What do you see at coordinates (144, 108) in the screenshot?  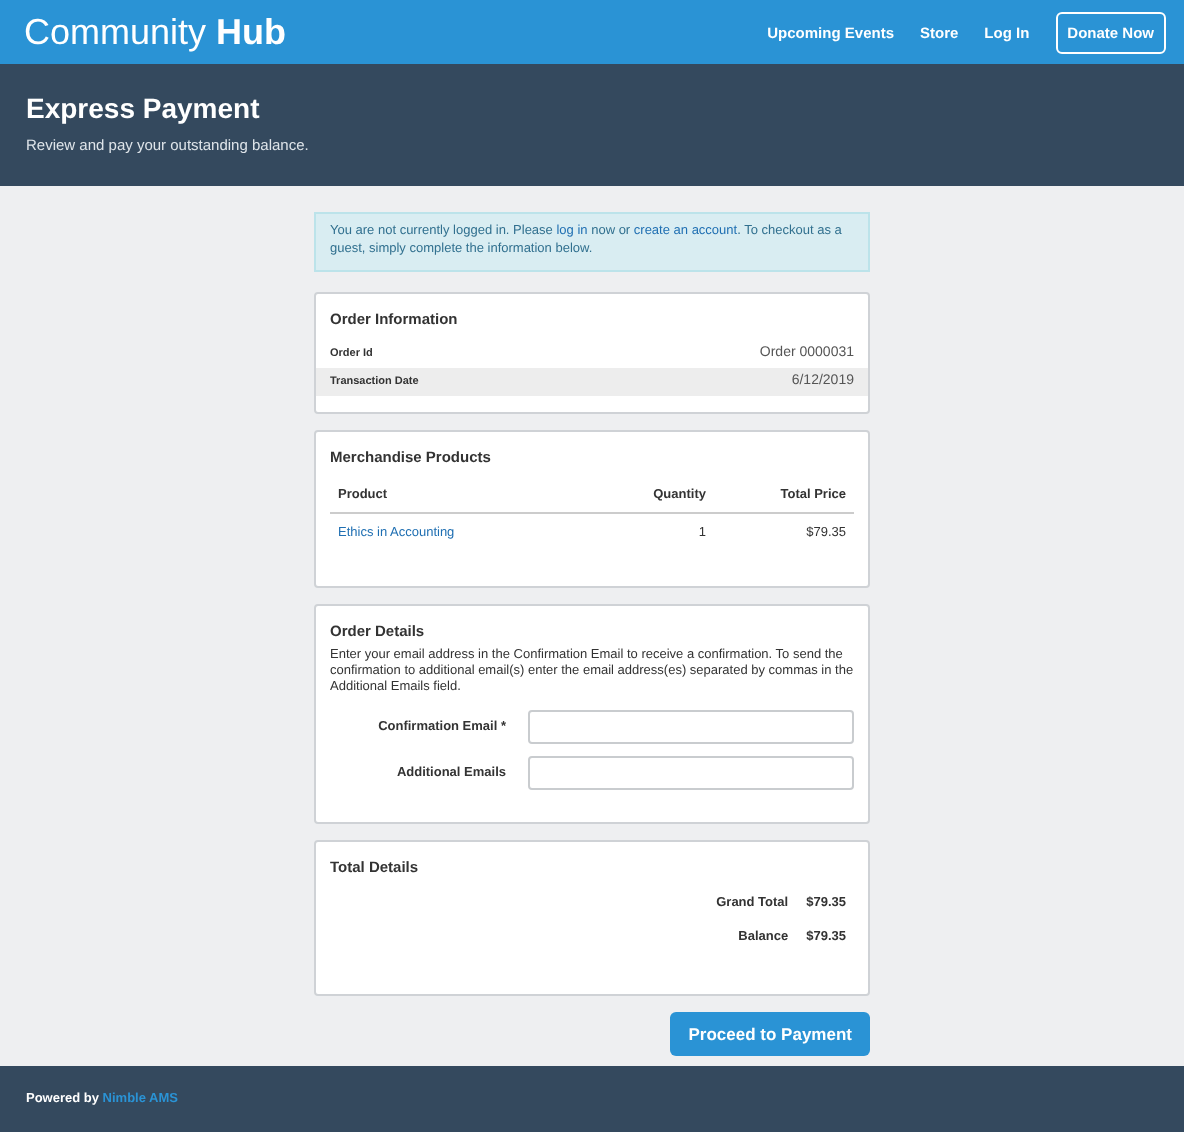 I see `page-title: Express Payment` at bounding box center [144, 108].